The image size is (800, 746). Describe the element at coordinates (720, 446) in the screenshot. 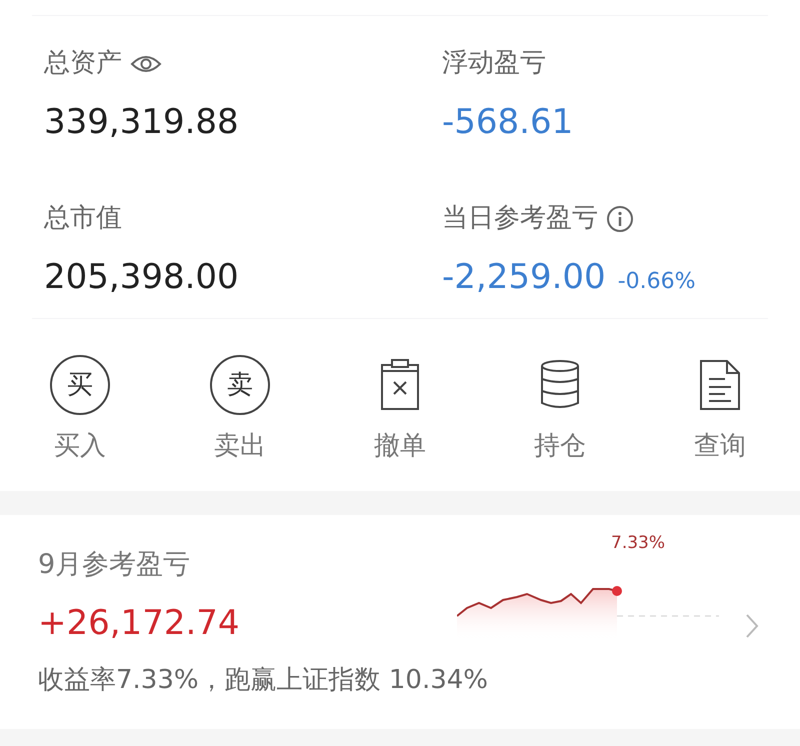

I see `action-button: 查询` at that location.